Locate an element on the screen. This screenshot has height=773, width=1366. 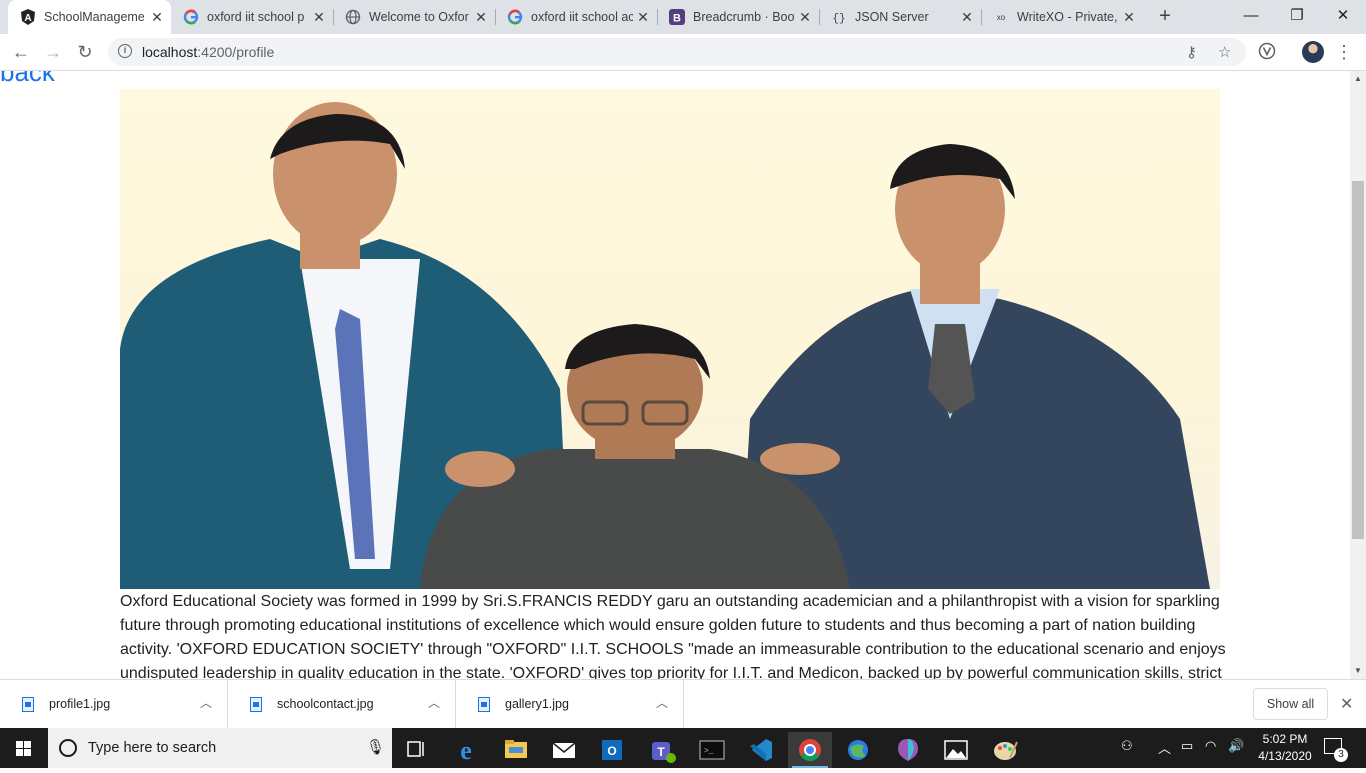
new-tab-button: + is located at coordinates (1165, 16).